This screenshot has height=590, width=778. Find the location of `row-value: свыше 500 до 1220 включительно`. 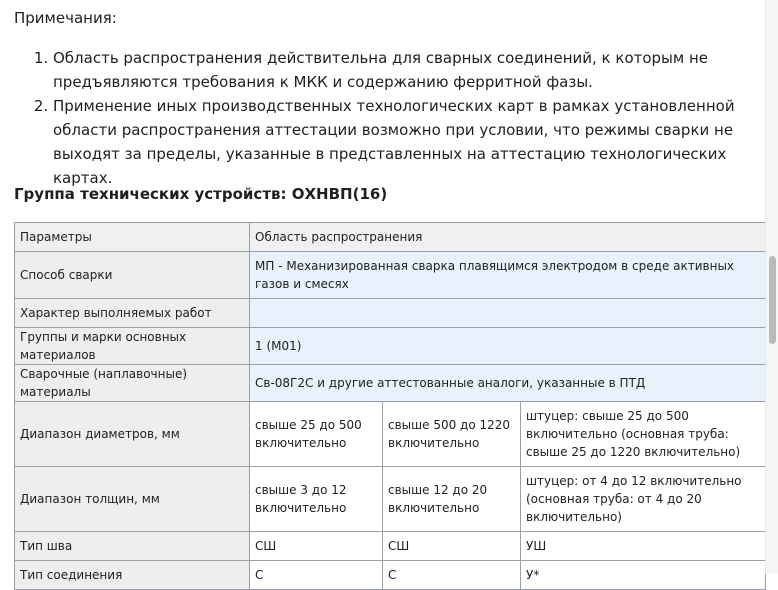

row-value: свыше 500 до 1220 включительно is located at coordinates (451, 434).